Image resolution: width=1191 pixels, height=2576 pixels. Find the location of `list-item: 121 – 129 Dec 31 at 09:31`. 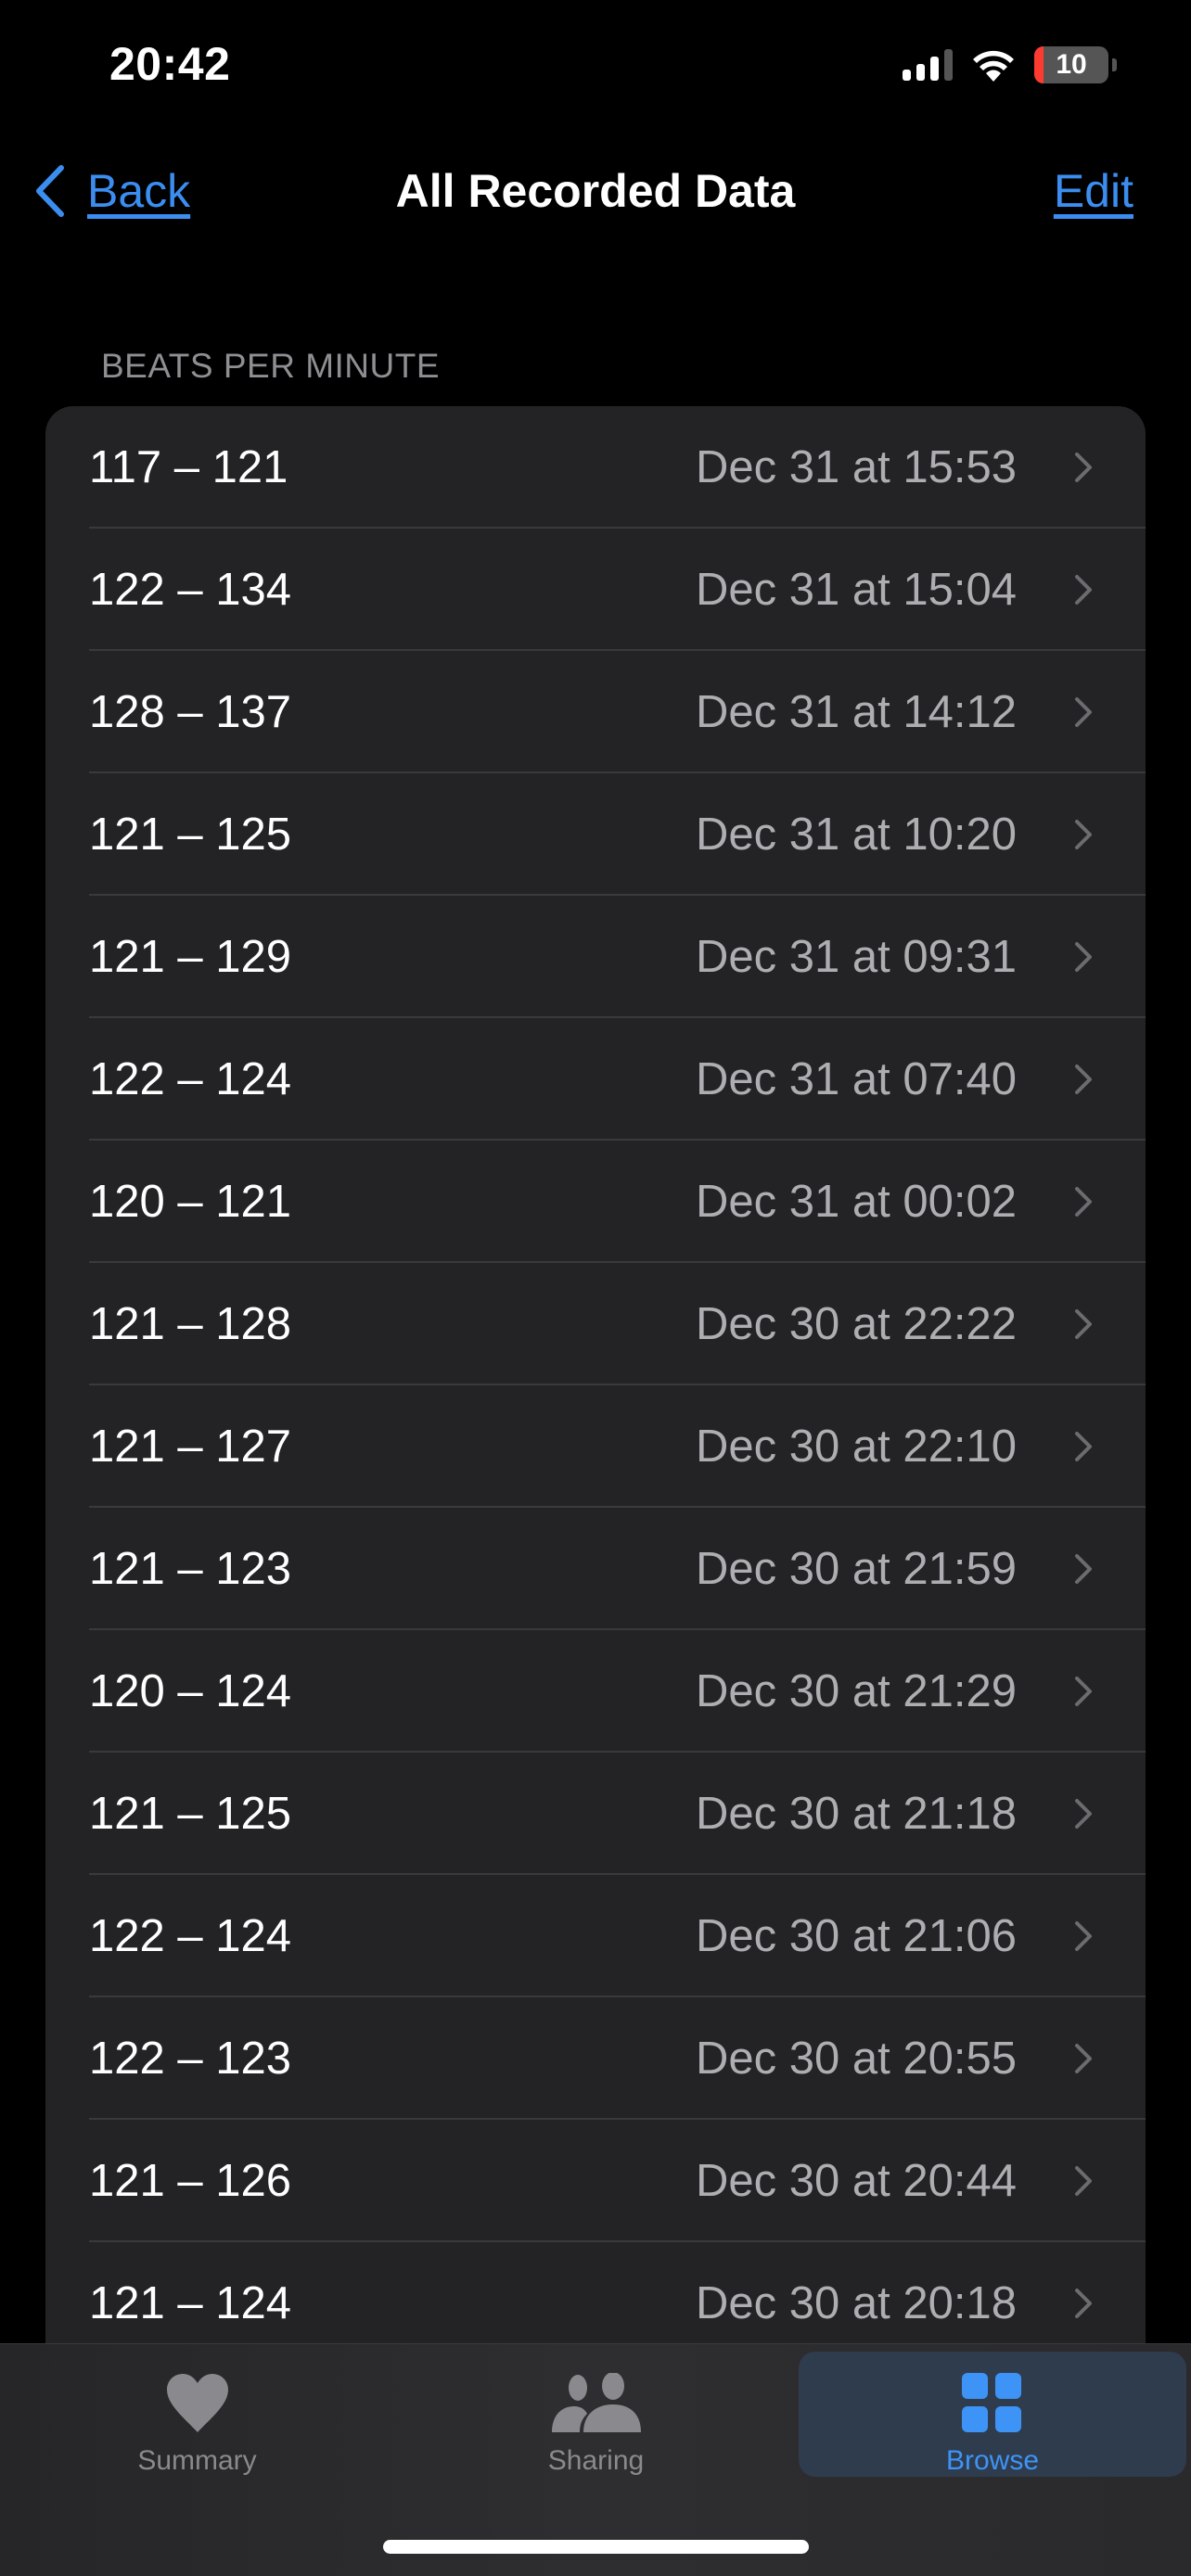

list-item: 121 – 129 Dec 31 at 09:31 is located at coordinates (595, 957).